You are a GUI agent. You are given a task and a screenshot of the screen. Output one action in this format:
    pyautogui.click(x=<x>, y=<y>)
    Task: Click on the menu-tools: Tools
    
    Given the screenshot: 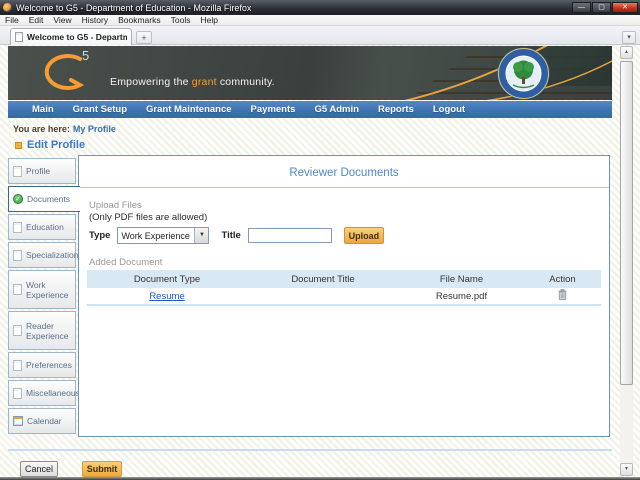 What is the action you would take?
    pyautogui.click(x=181, y=20)
    